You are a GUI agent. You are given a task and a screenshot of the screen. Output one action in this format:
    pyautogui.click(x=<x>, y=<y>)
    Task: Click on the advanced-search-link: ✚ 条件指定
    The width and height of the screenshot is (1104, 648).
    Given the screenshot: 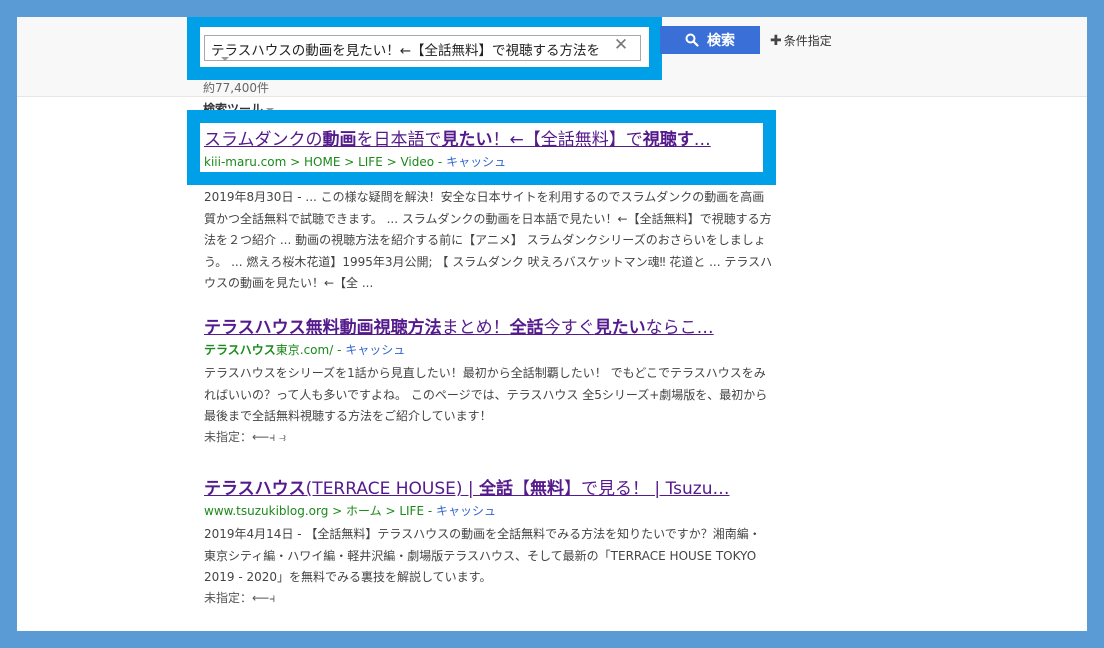 What is the action you would take?
    pyautogui.click(x=801, y=40)
    